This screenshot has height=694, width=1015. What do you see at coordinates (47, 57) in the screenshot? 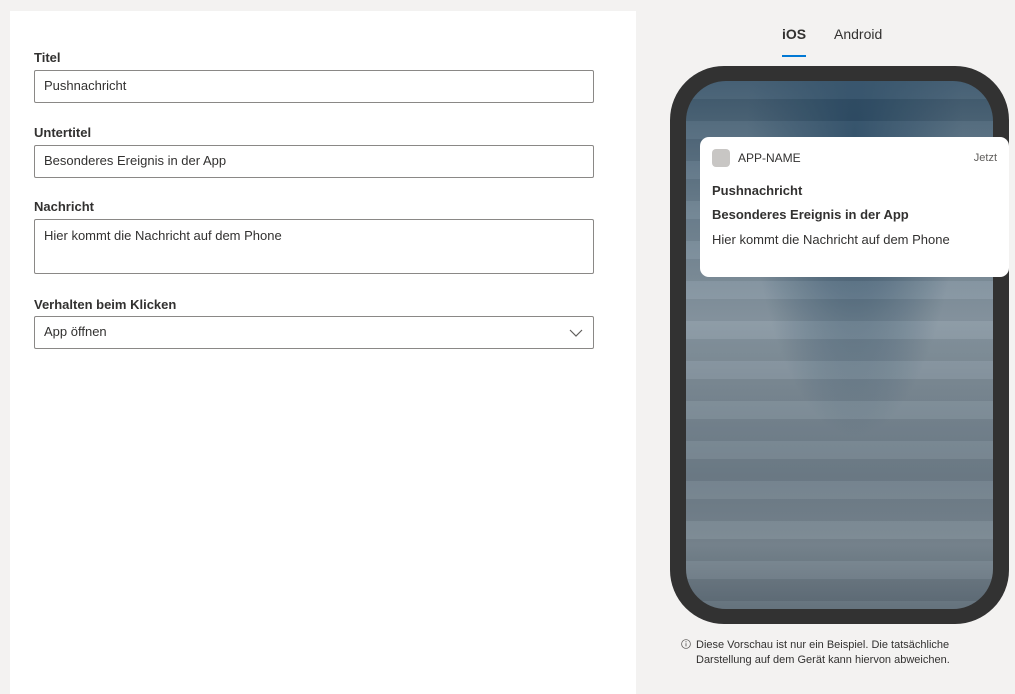
I see `title-label: Titel` at bounding box center [47, 57].